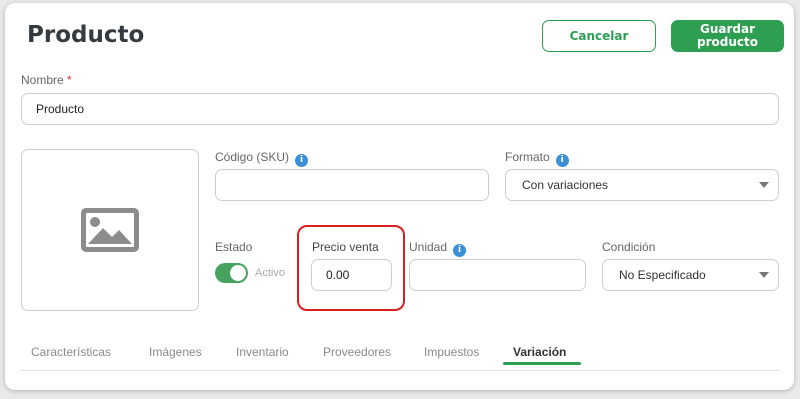 This screenshot has height=399, width=800. Describe the element at coordinates (542, 363) in the screenshot. I see `active-tab-indicator` at that location.